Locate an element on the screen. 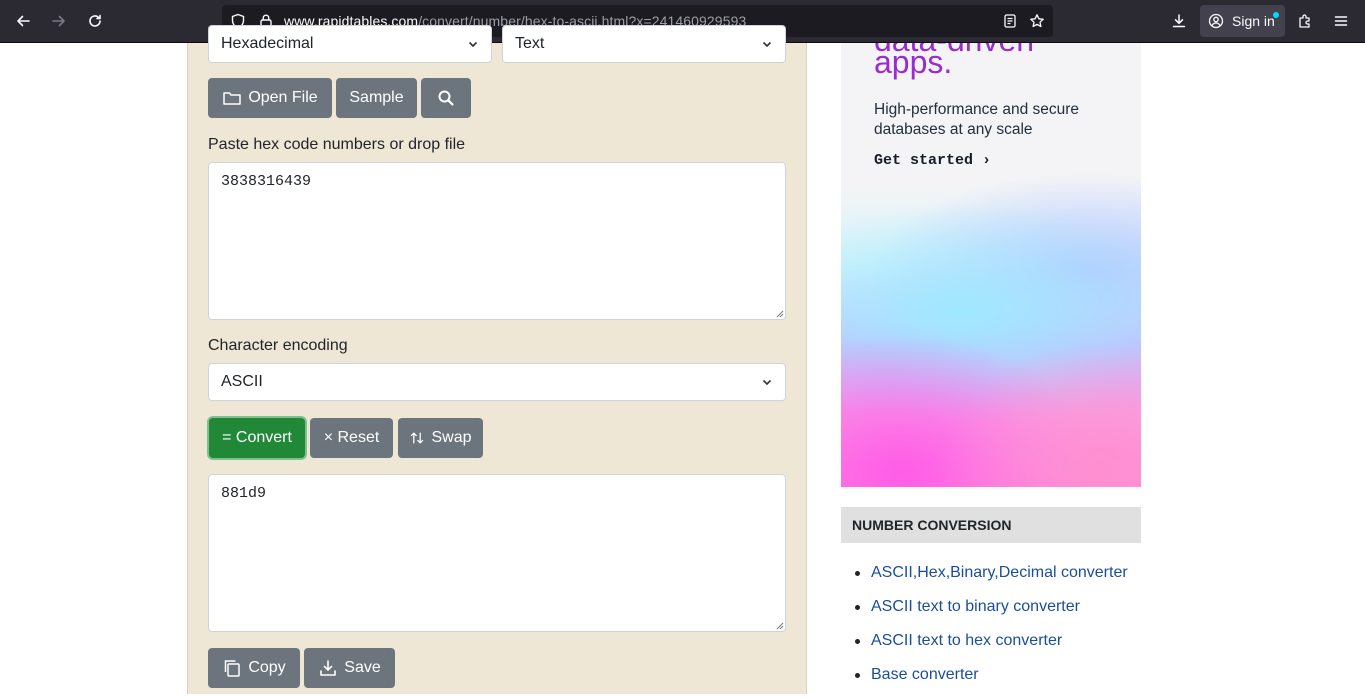  copy-label: Copy is located at coordinates (267, 667).